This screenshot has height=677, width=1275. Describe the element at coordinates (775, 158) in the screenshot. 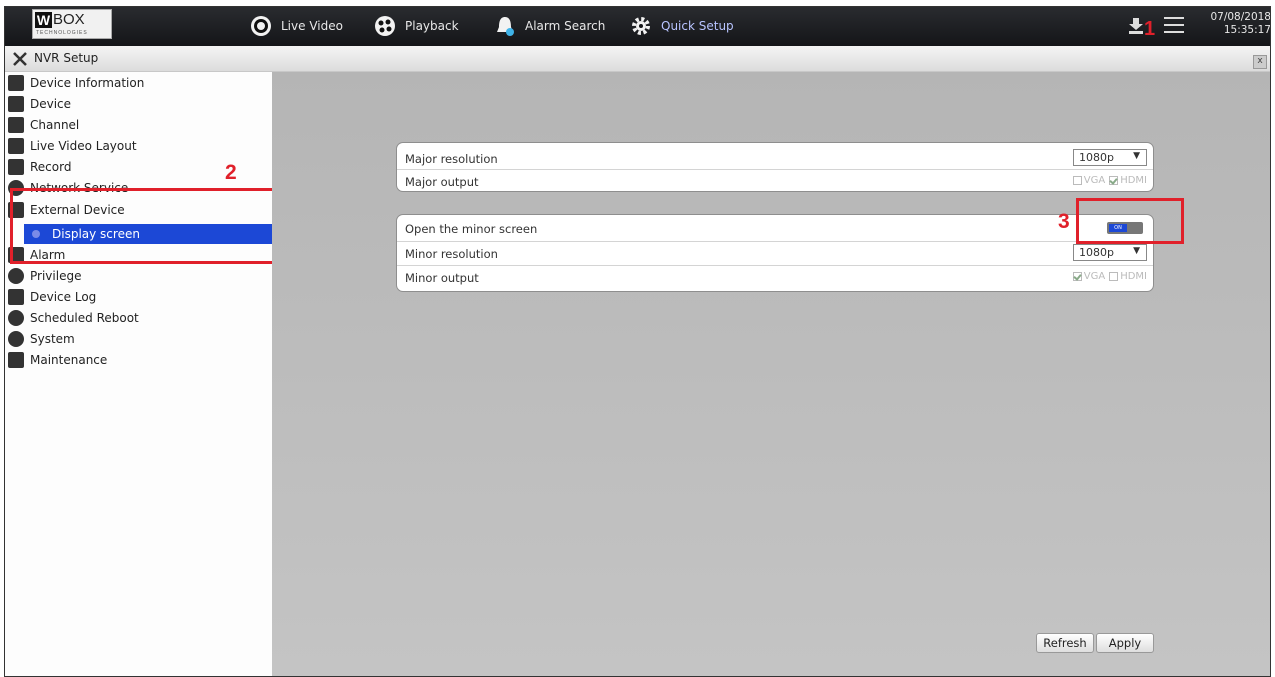

I see `major-resolution-row: Major resolution 1080p ▼` at that location.